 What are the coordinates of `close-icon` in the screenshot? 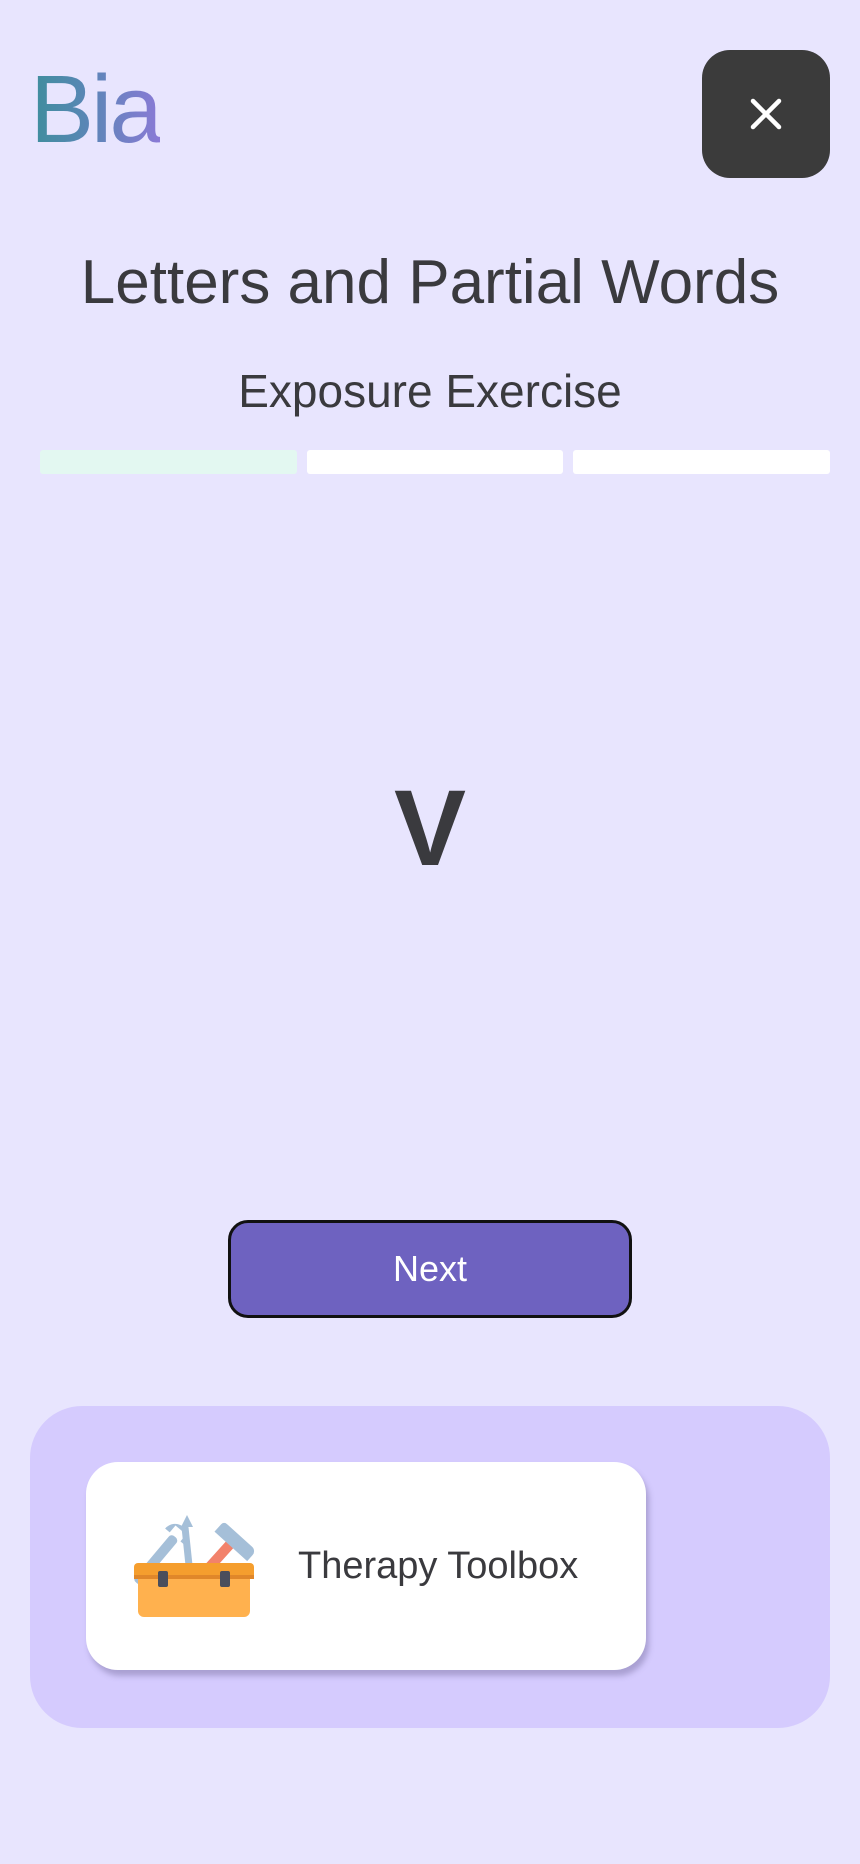 It's located at (766, 114).